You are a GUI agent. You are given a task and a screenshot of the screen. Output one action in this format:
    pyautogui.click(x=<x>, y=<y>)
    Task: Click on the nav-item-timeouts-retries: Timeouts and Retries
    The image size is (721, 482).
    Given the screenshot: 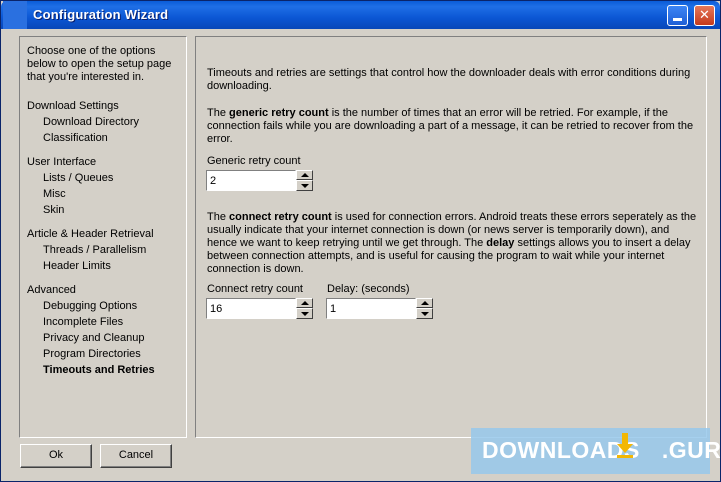 What is the action you would take?
    pyautogui.click(x=99, y=370)
    